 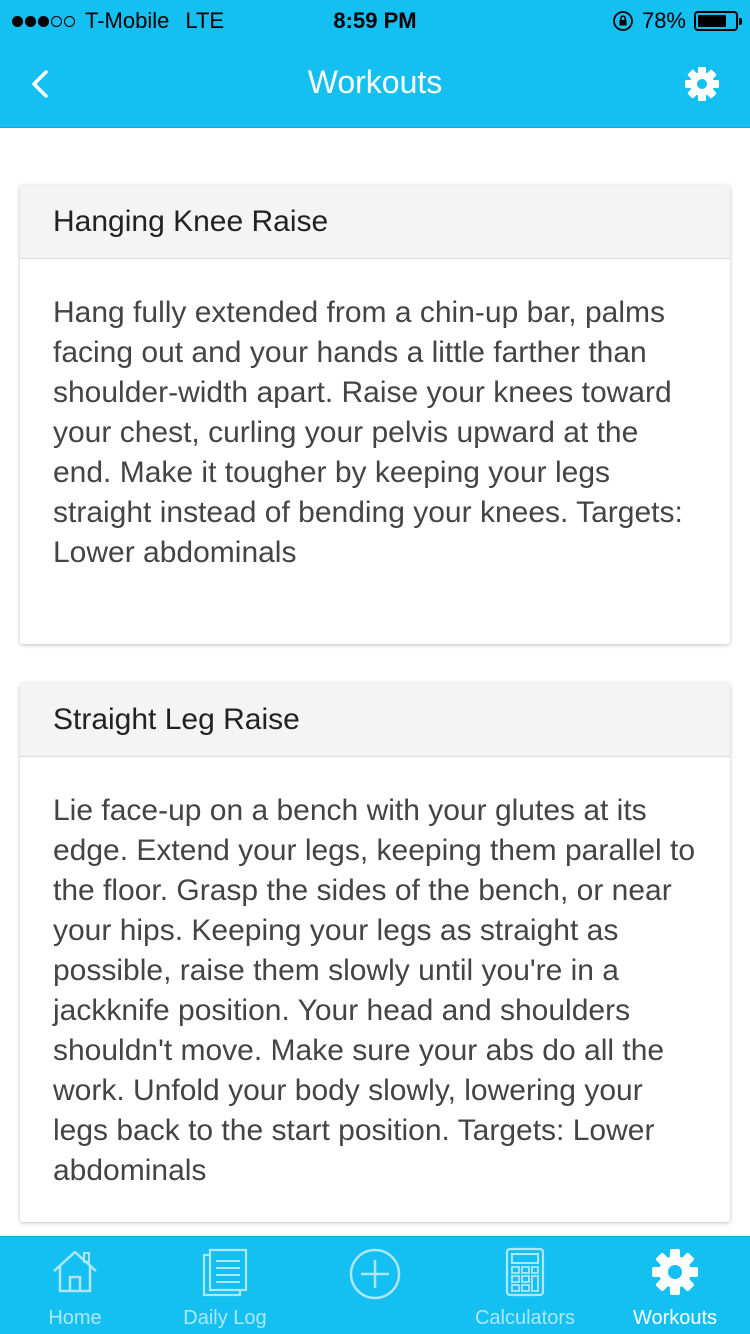 I want to click on tab-label: Calculators, so click(x=525, y=1318).